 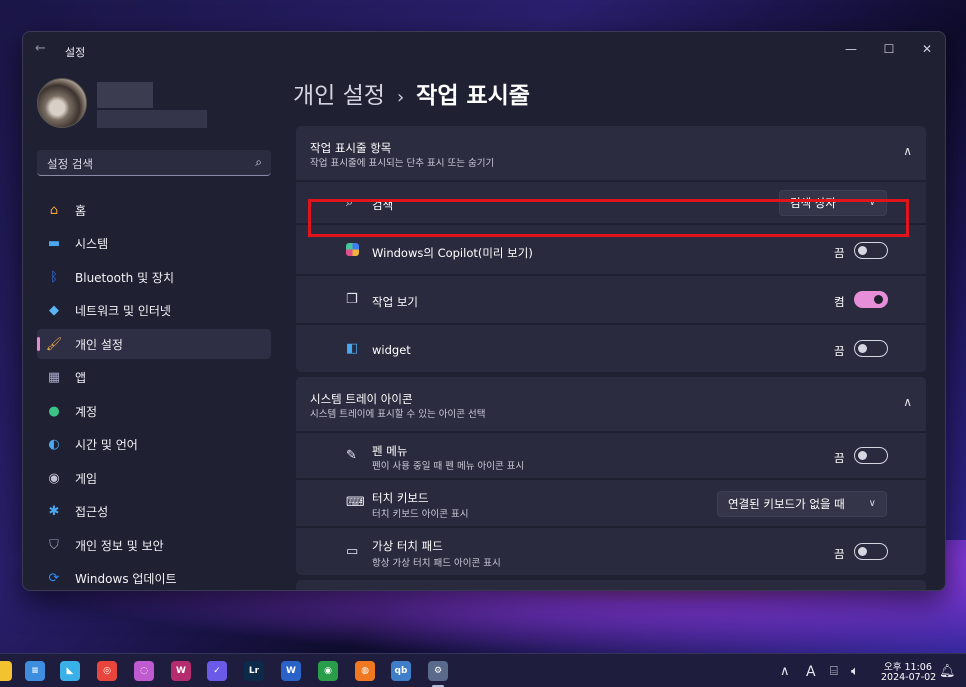 I want to click on apps-icon: ▦, so click(x=54, y=377).